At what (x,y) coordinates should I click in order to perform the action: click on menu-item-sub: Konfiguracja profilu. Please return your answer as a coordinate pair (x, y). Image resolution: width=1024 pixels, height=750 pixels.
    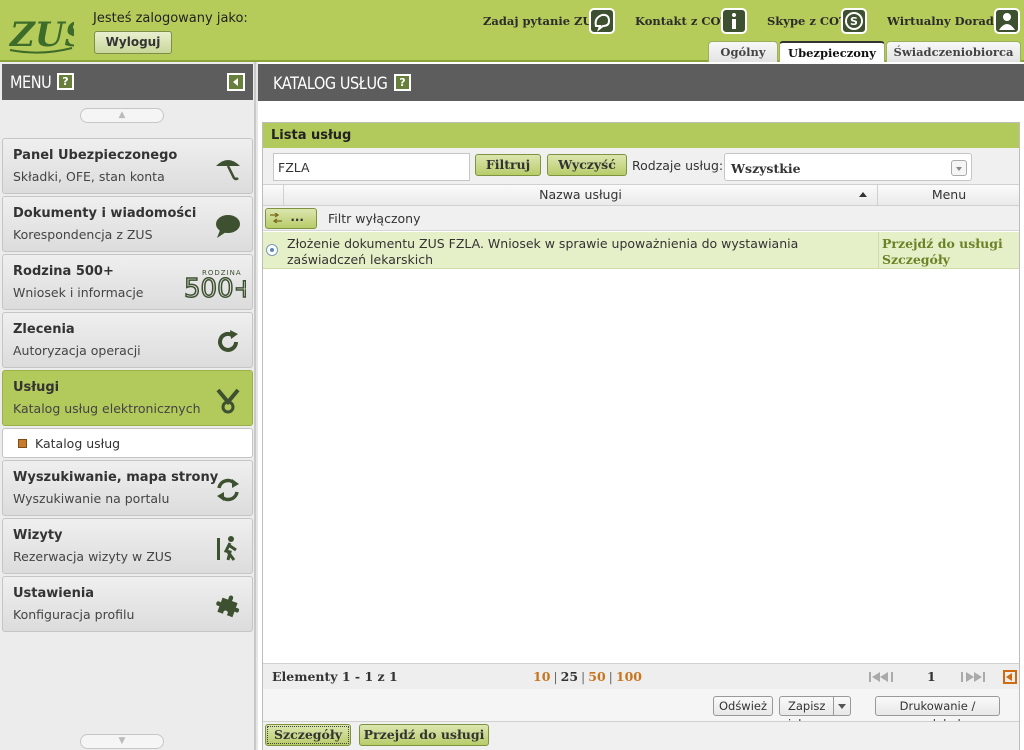
    Looking at the image, I should click on (74, 614).